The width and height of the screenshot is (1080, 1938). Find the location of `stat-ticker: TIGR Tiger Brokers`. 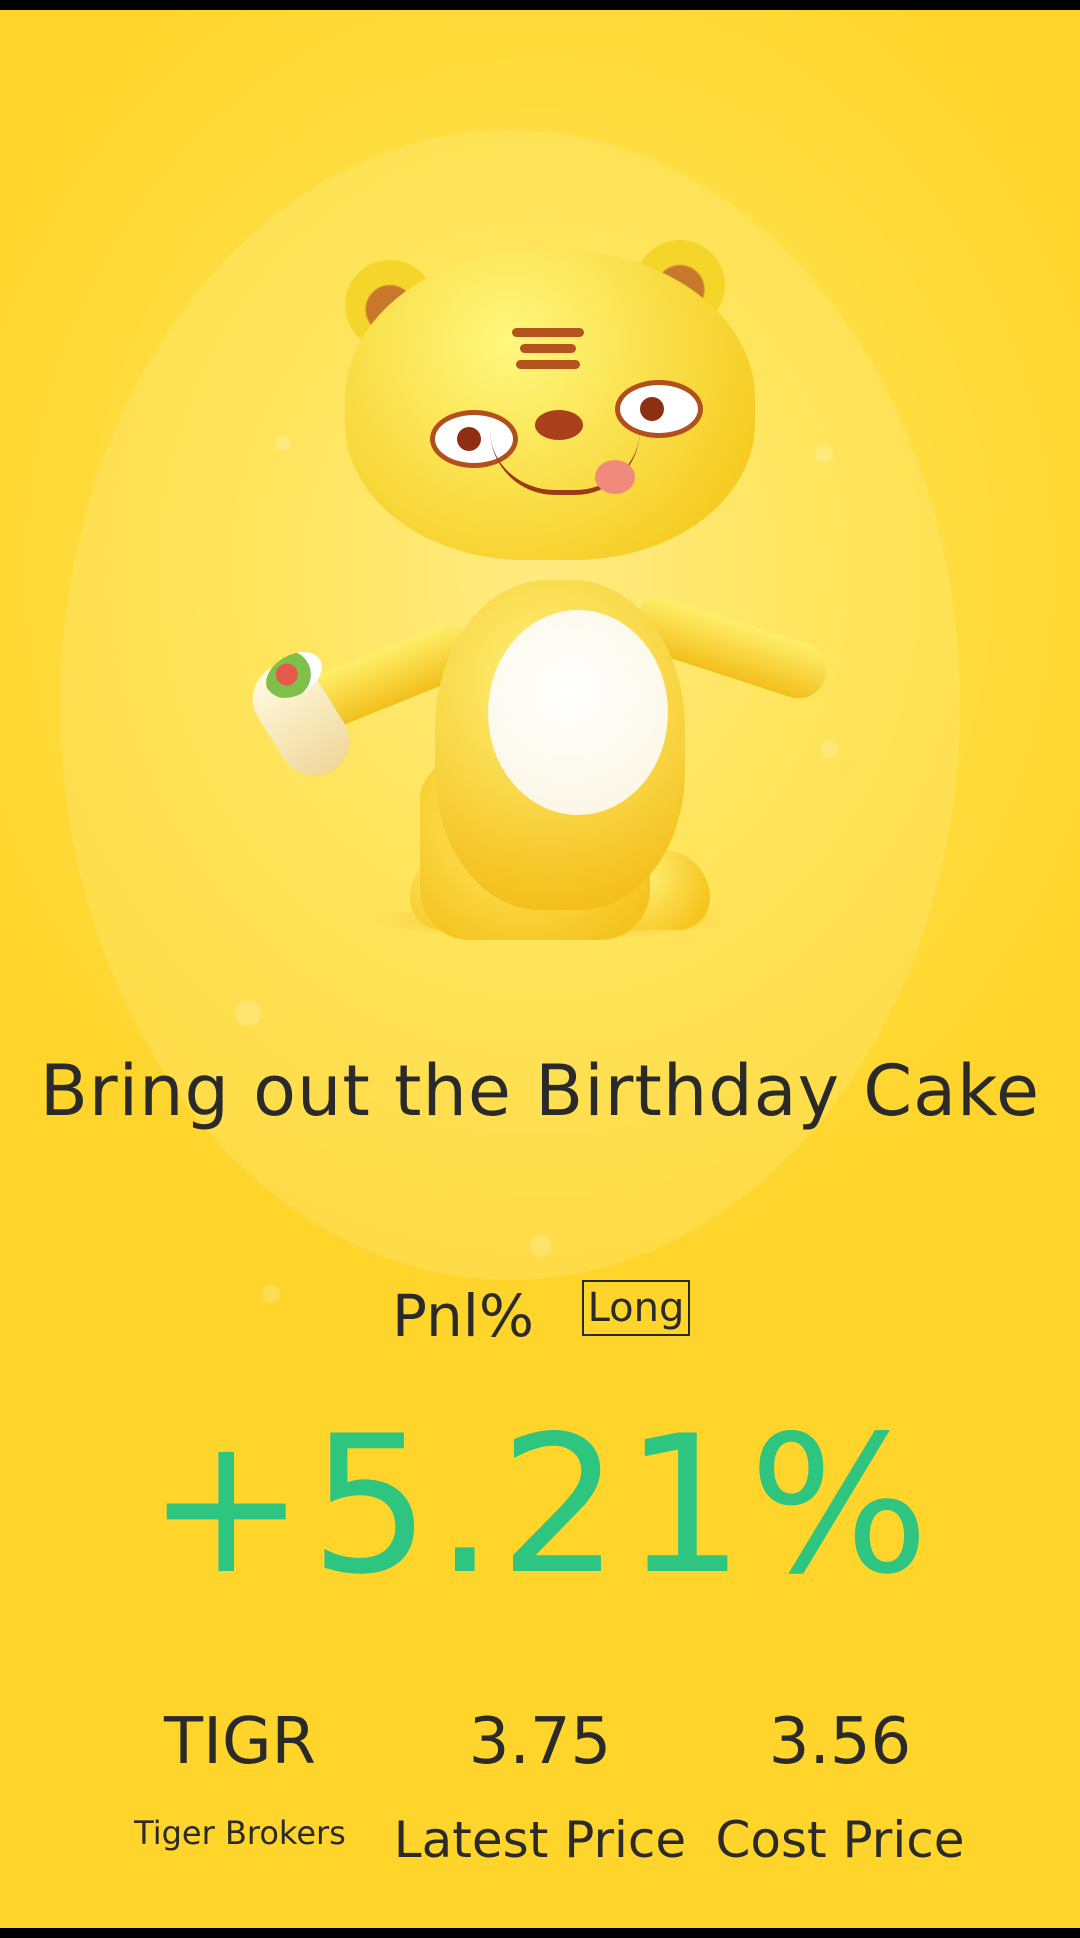

stat-ticker: TIGR Tiger Brokers is located at coordinates (240, 1781).